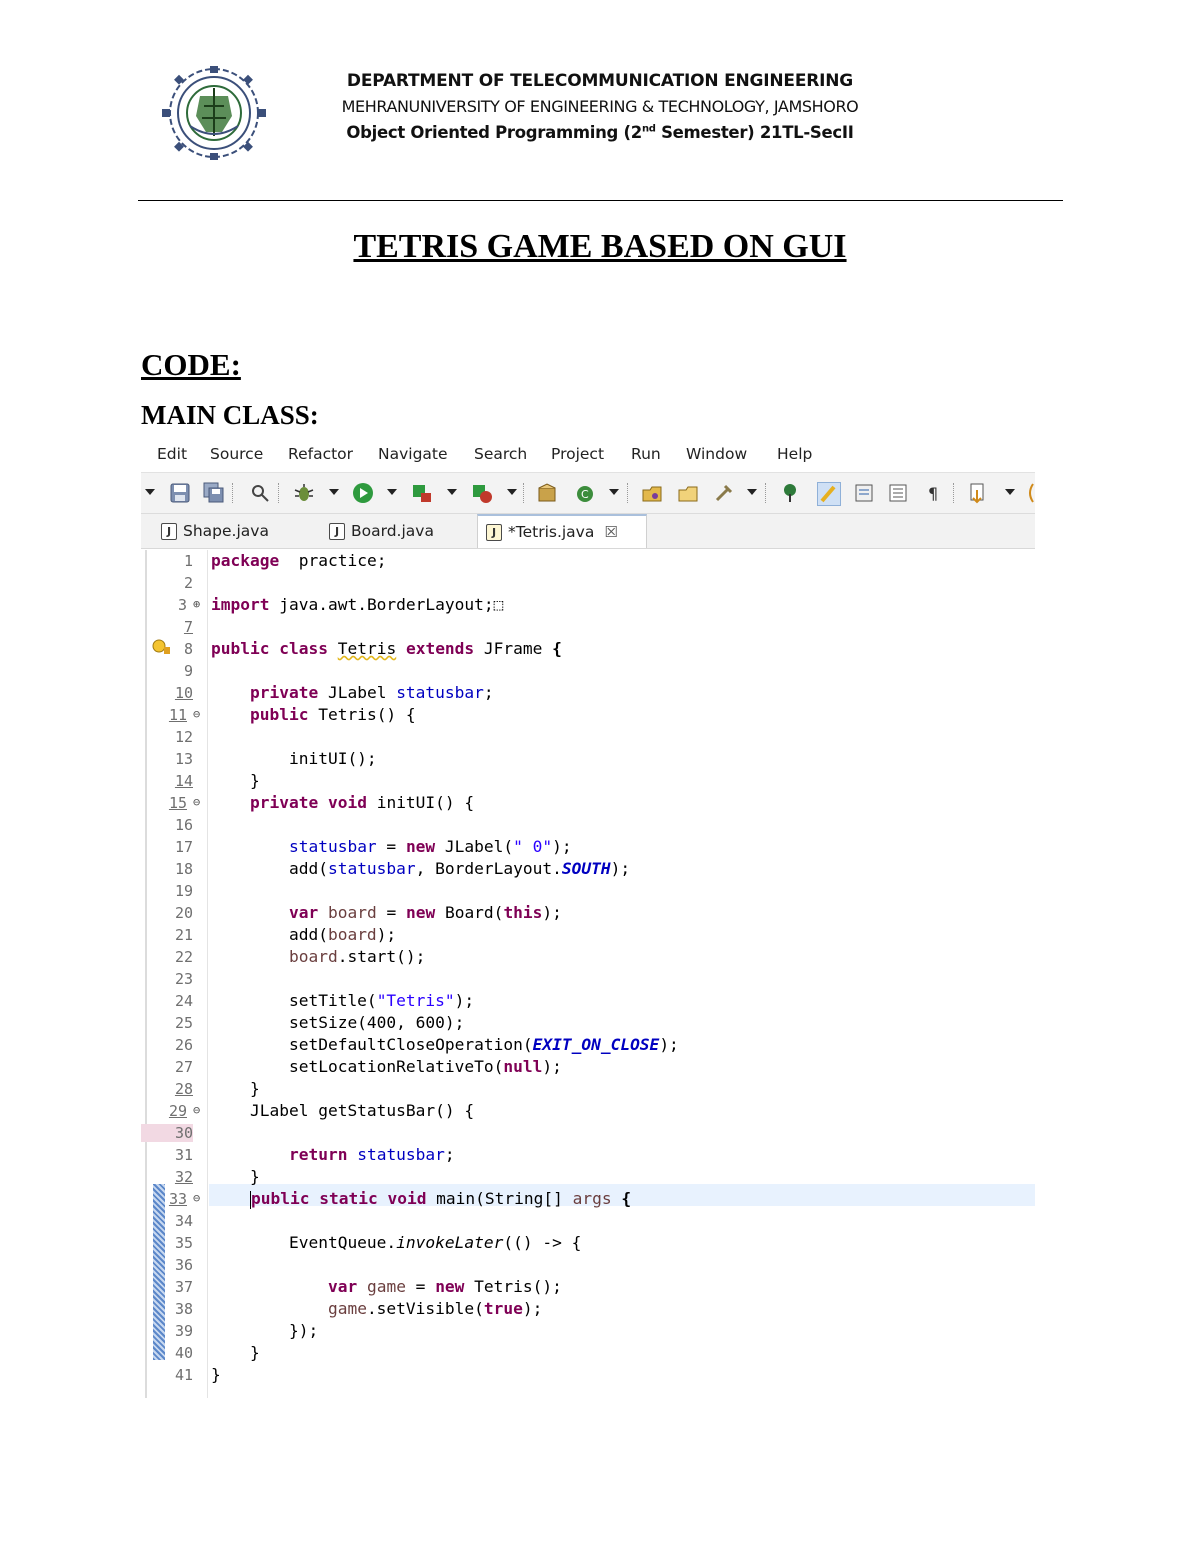 The image size is (1200, 1553). I want to click on code-line: });, so click(264, 1331).